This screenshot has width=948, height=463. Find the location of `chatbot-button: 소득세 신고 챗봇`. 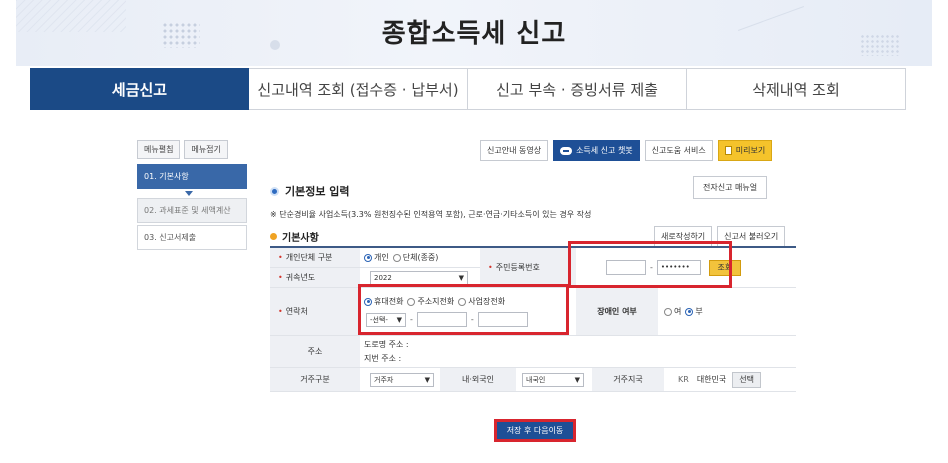

chatbot-button: 소득세 신고 챗봇 is located at coordinates (596, 150).